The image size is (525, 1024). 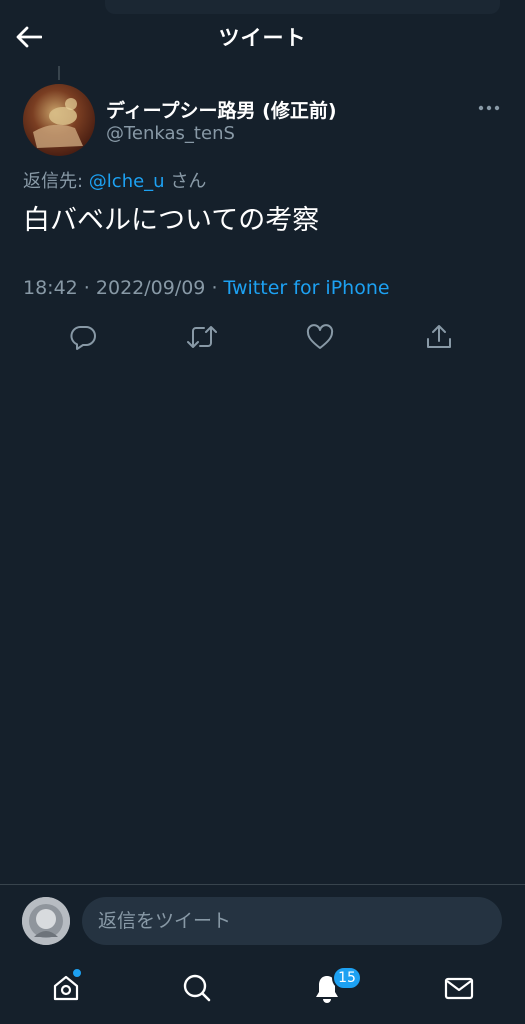 I want to click on reply-input, so click(x=292, y=921).